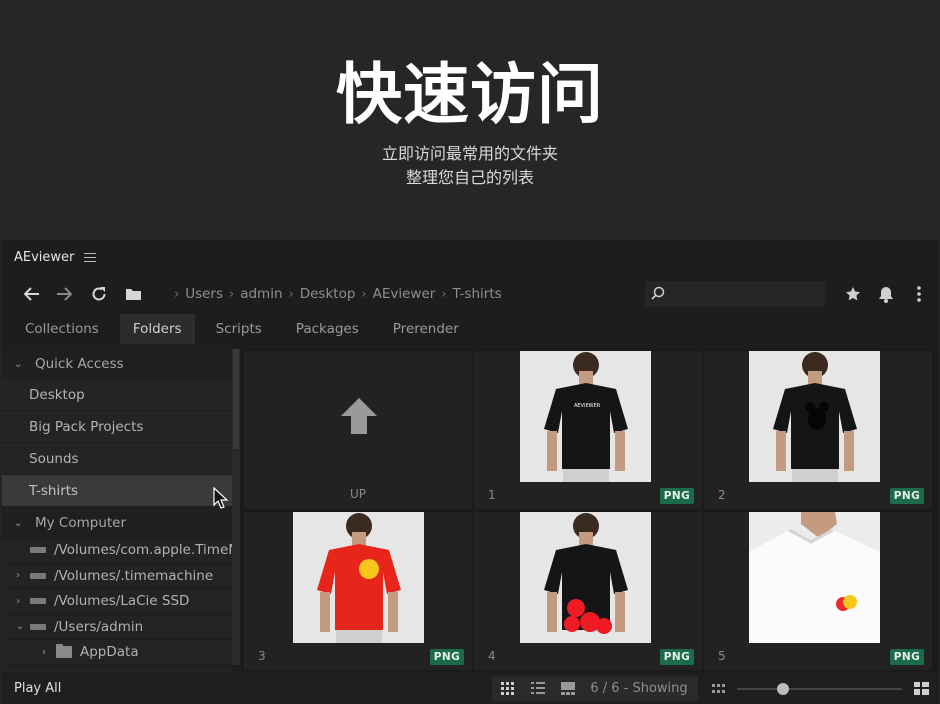 The height and width of the screenshot is (704, 940). What do you see at coordinates (37, 688) in the screenshot?
I see `play-all-button: Play All` at bounding box center [37, 688].